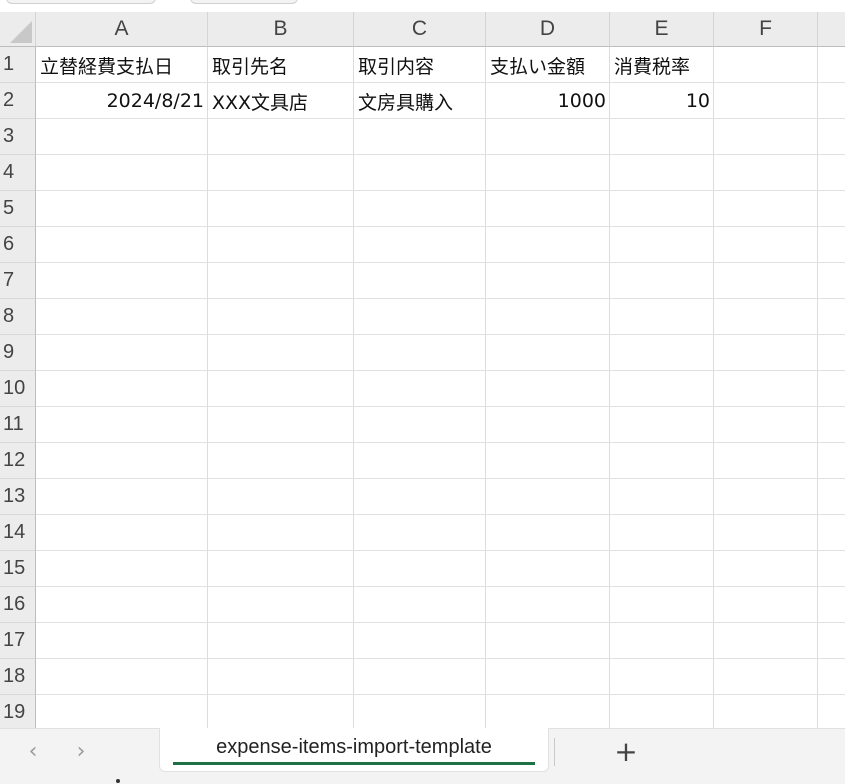 The width and height of the screenshot is (845, 784). What do you see at coordinates (18, 353) in the screenshot?
I see `row-header-9: 9` at bounding box center [18, 353].